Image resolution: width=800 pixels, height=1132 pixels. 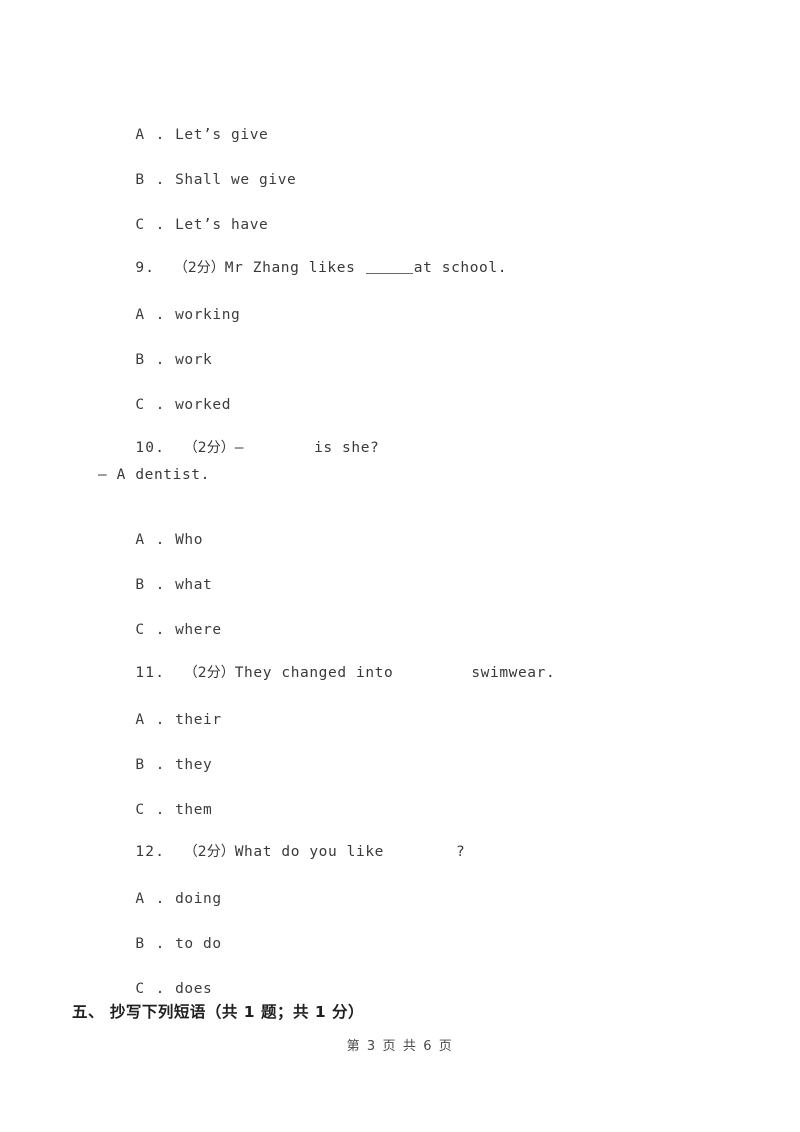 What do you see at coordinates (239, 448) in the screenshot?
I see `question-text-before: —` at bounding box center [239, 448].